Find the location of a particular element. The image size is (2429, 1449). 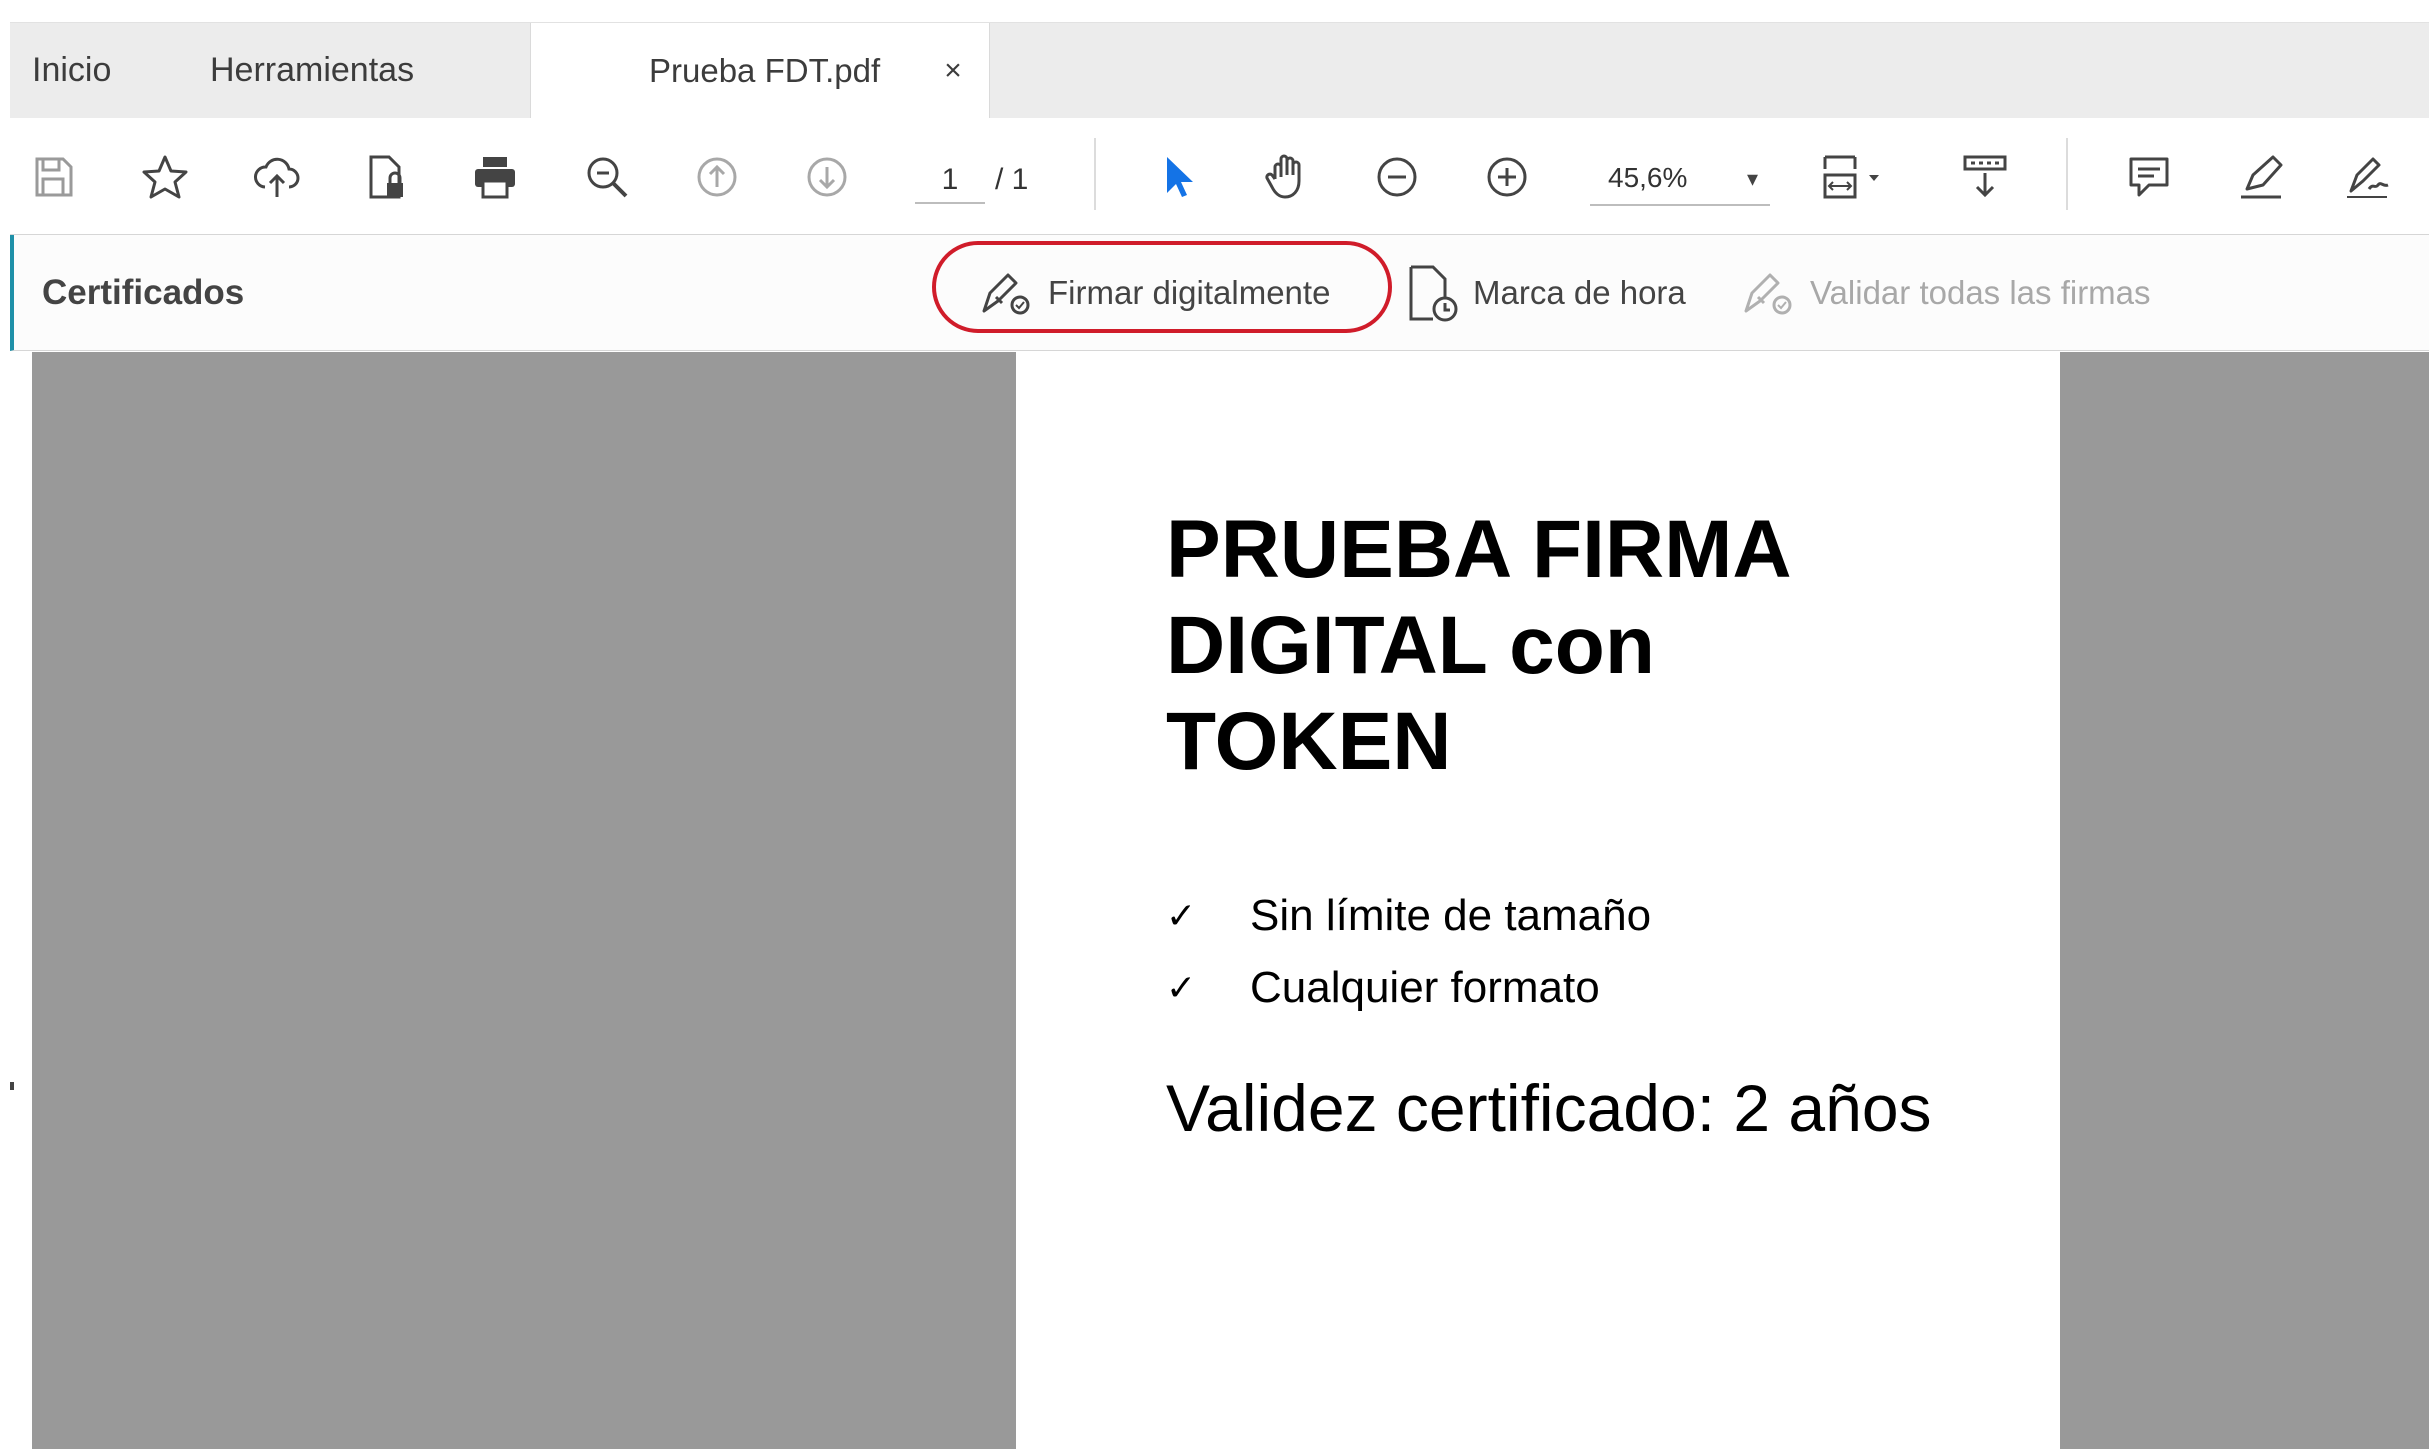

tab-document: Prueba FDT.pdf × is located at coordinates (760, 71).